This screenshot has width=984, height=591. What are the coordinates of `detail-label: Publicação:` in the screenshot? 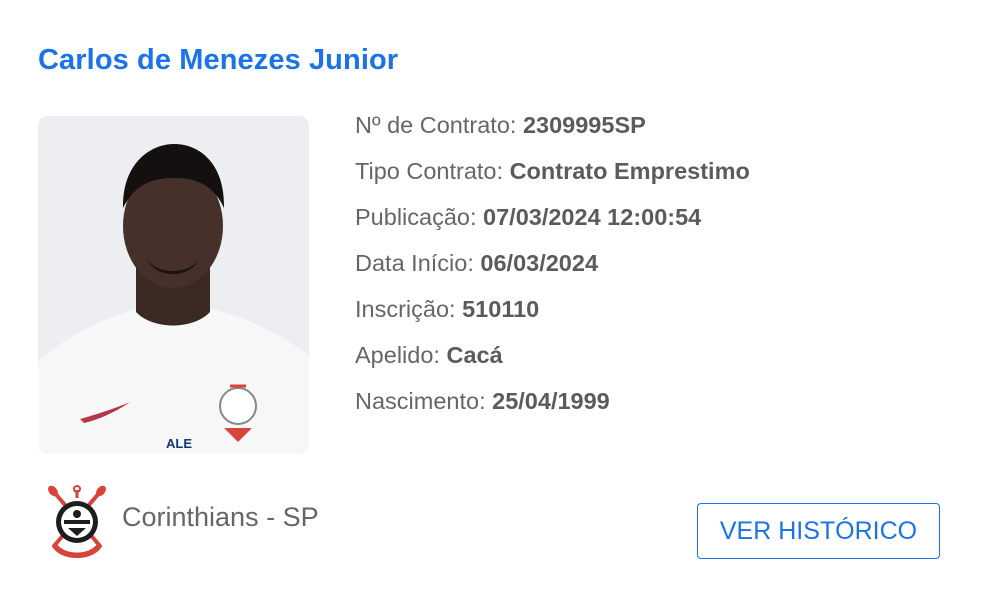 It's located at (416, 217).